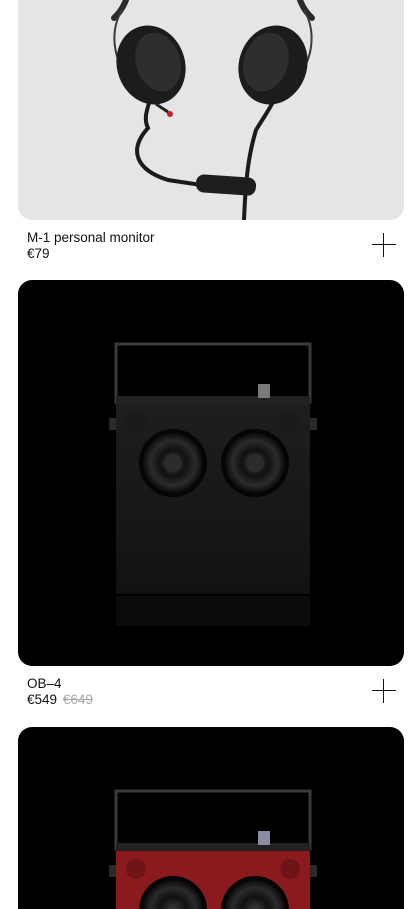 This screenshot has width=420, height=909. I want to click on headphones-image, so click(213, 110).